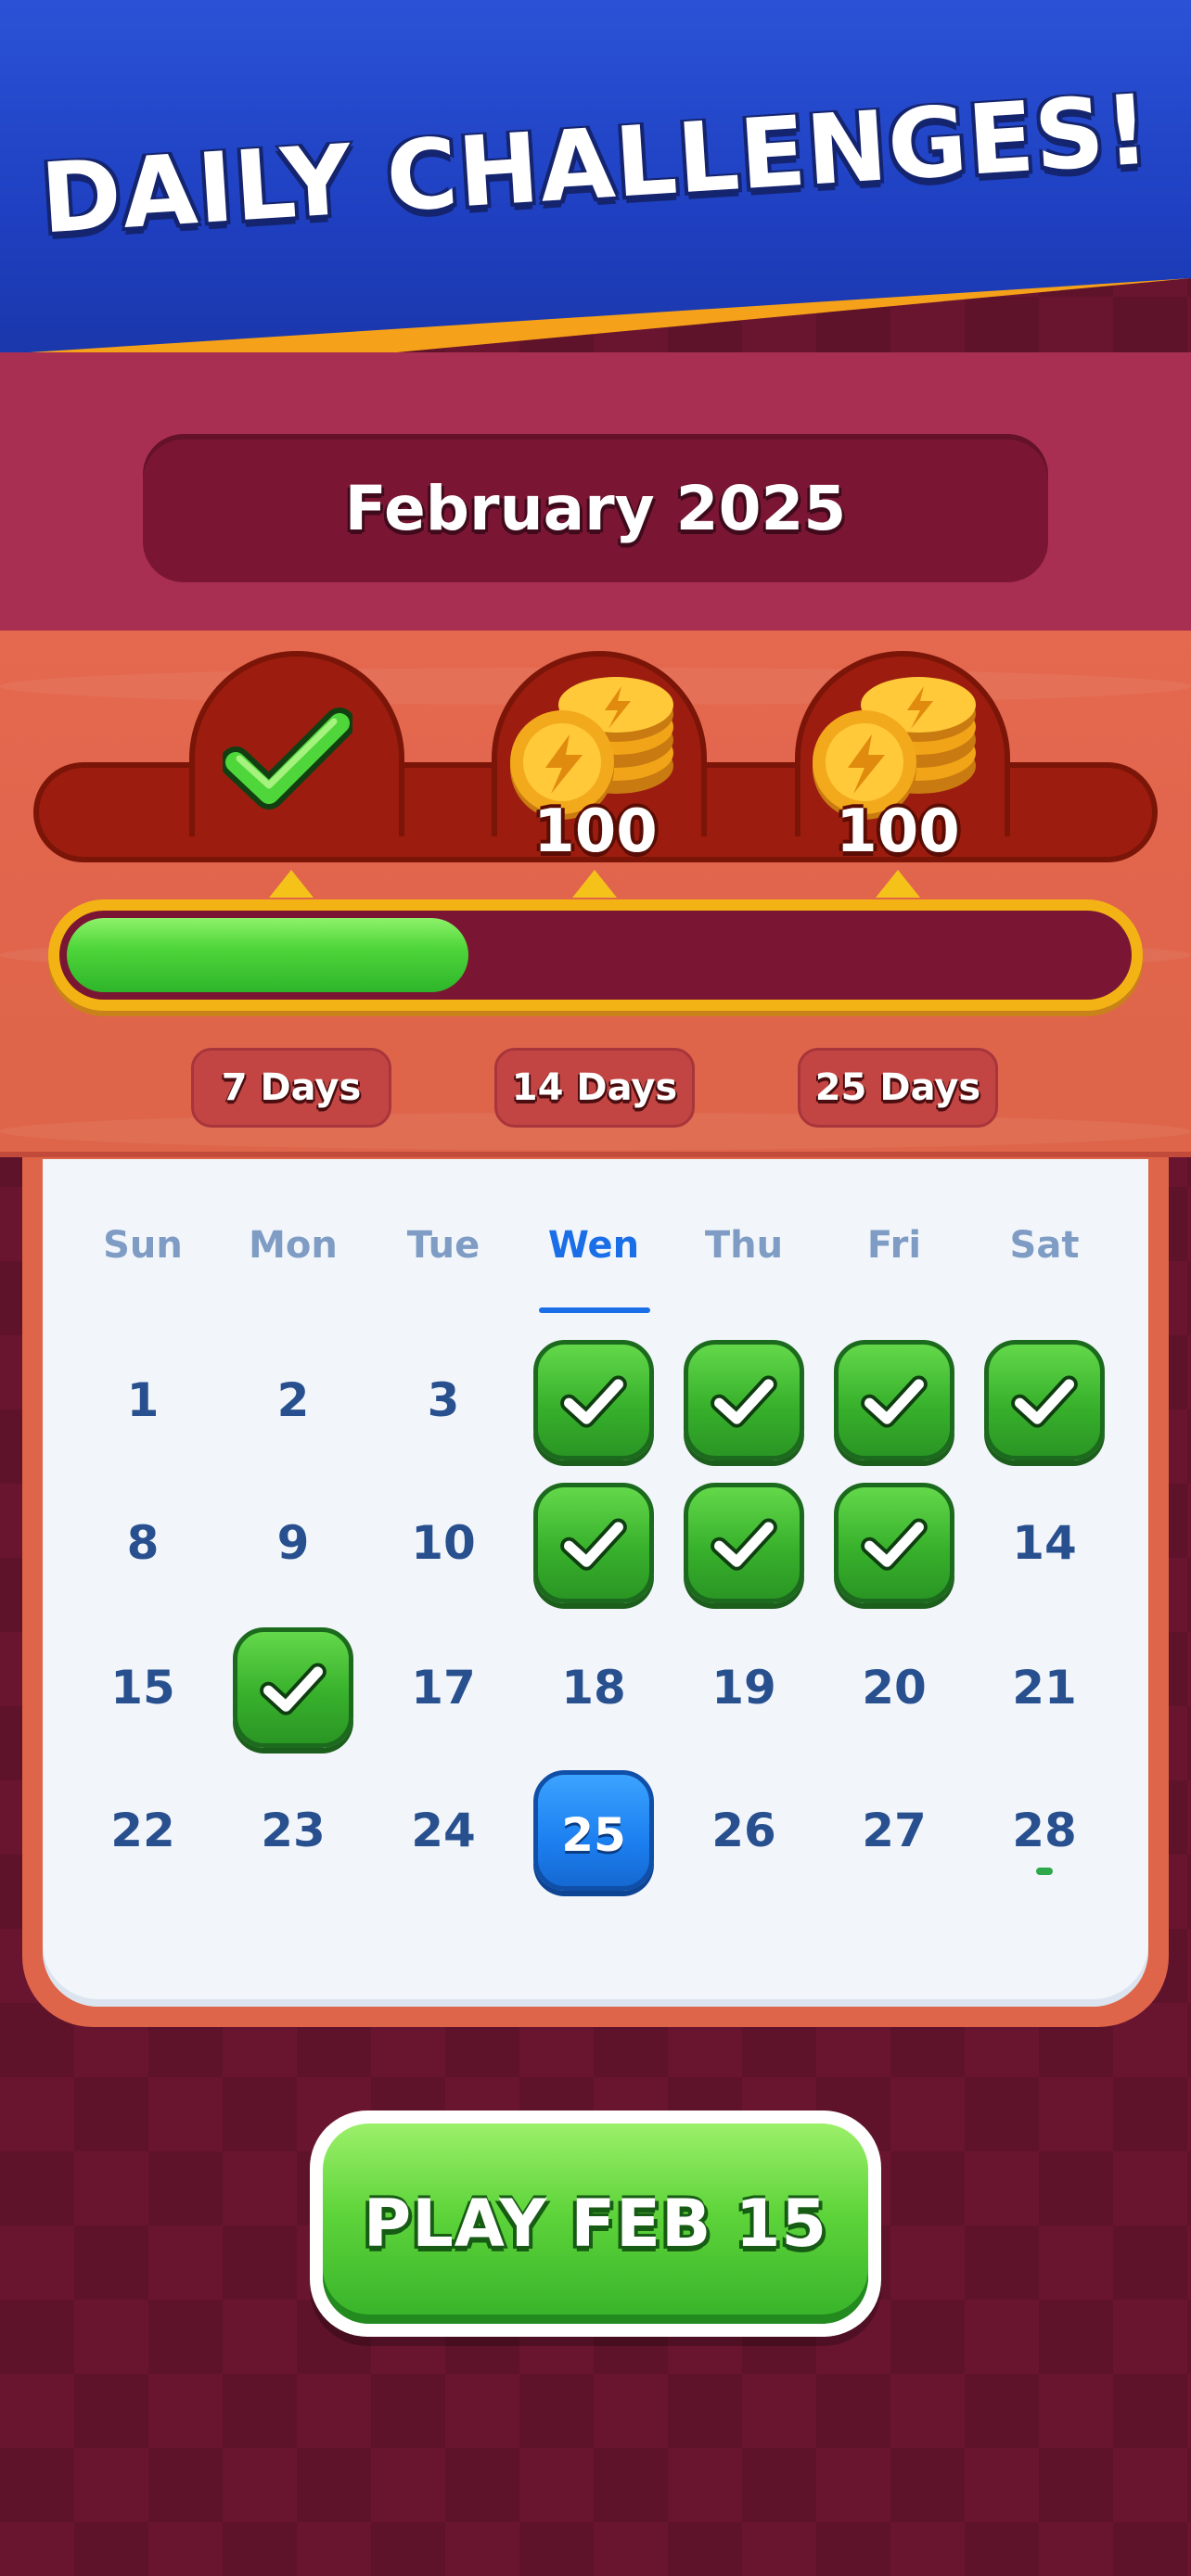  Describe the element at coordinates (291, 1088) in the screenshot. I see `milestone-days-label: 7 Days` at that location.